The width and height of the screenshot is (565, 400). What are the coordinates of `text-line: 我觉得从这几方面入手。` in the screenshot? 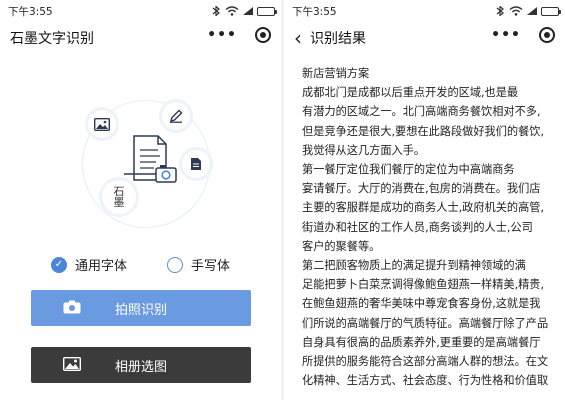 It's located at (364, 150).